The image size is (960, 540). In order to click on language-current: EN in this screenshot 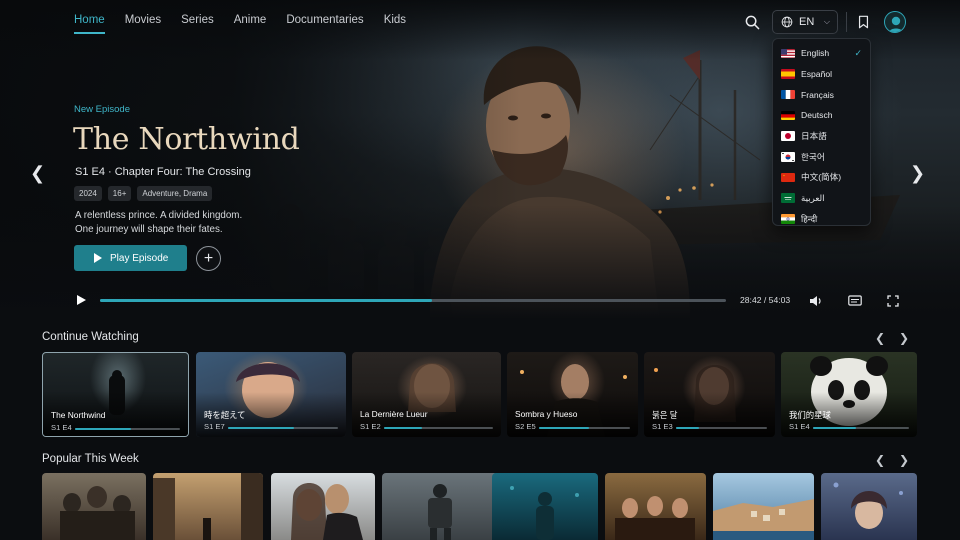, I will do `click(807, 22)`.